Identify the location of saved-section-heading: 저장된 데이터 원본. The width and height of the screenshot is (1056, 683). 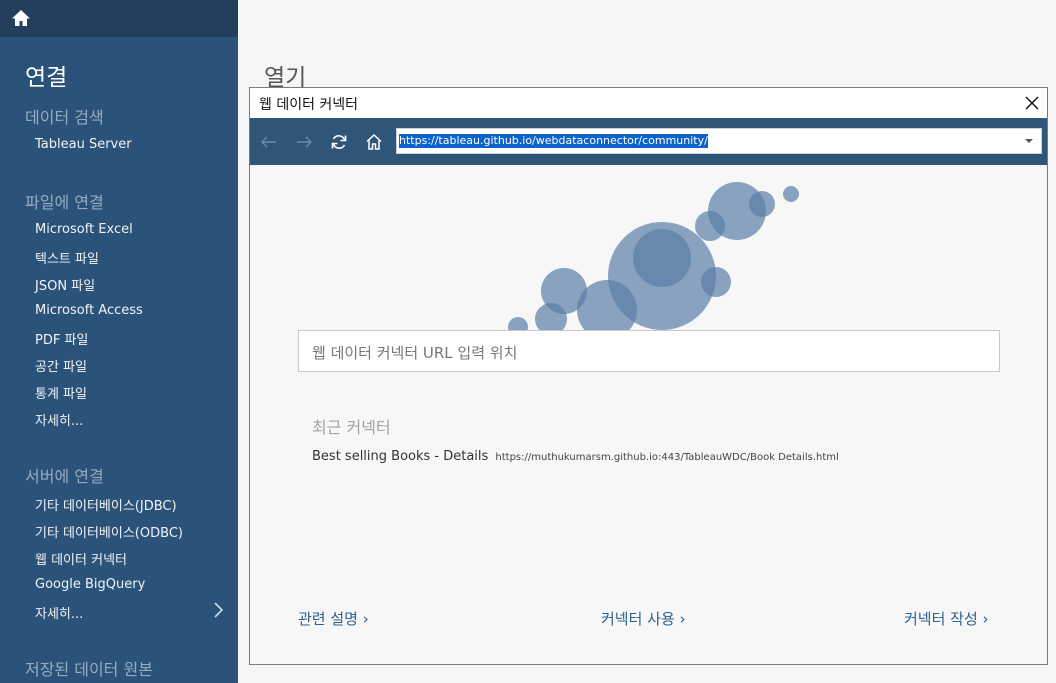
(89, 669).